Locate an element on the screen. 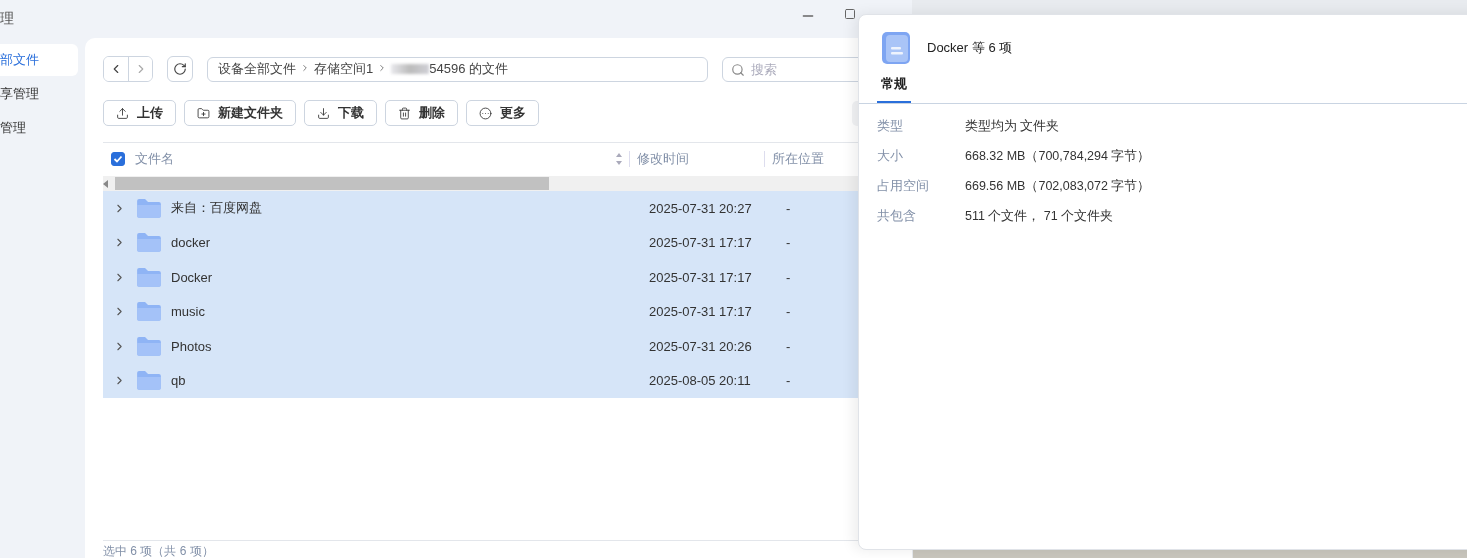  file-name: Photos is located at coordinates (192, 346).